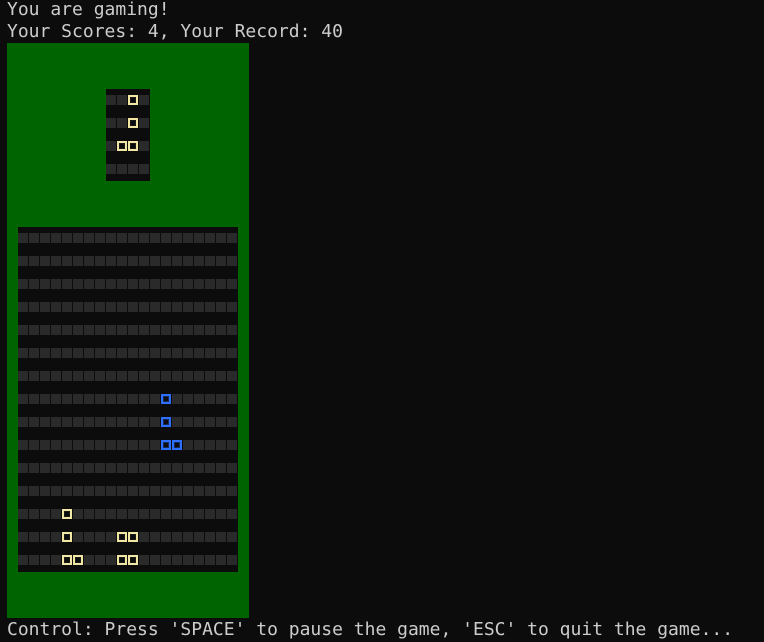 The height and width of the screenshot is (642, 764). Describe the element at coordinates (133, 123) in the screenshot. I see `settled-block` at that location.